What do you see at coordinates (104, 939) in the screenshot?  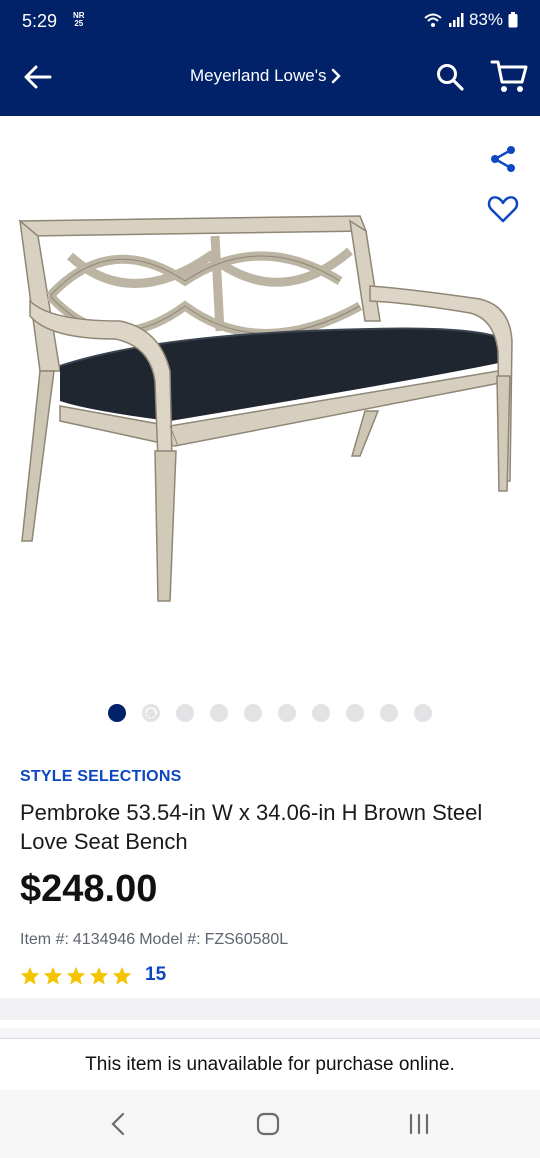 I see `item-number: 4134946` at bounding box center [104, 939].